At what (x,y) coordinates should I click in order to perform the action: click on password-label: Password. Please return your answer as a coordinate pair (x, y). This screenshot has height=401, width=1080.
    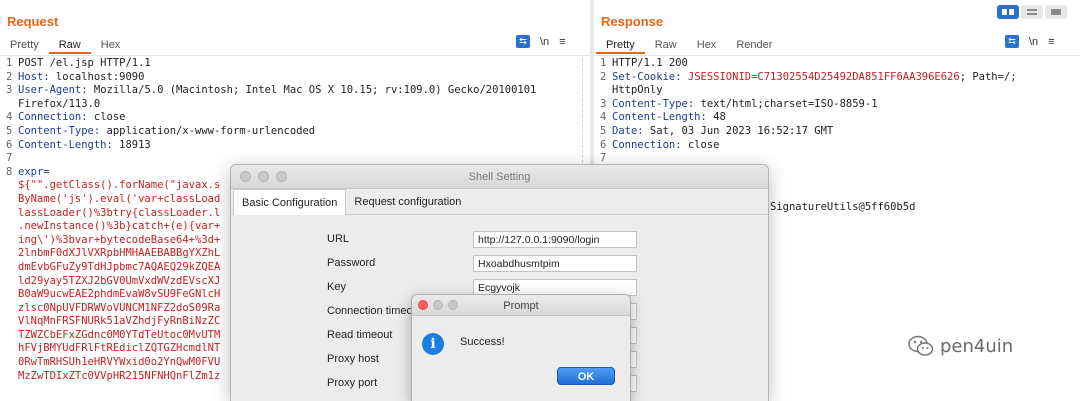
    Looking at the image, I should click on (351, 263).